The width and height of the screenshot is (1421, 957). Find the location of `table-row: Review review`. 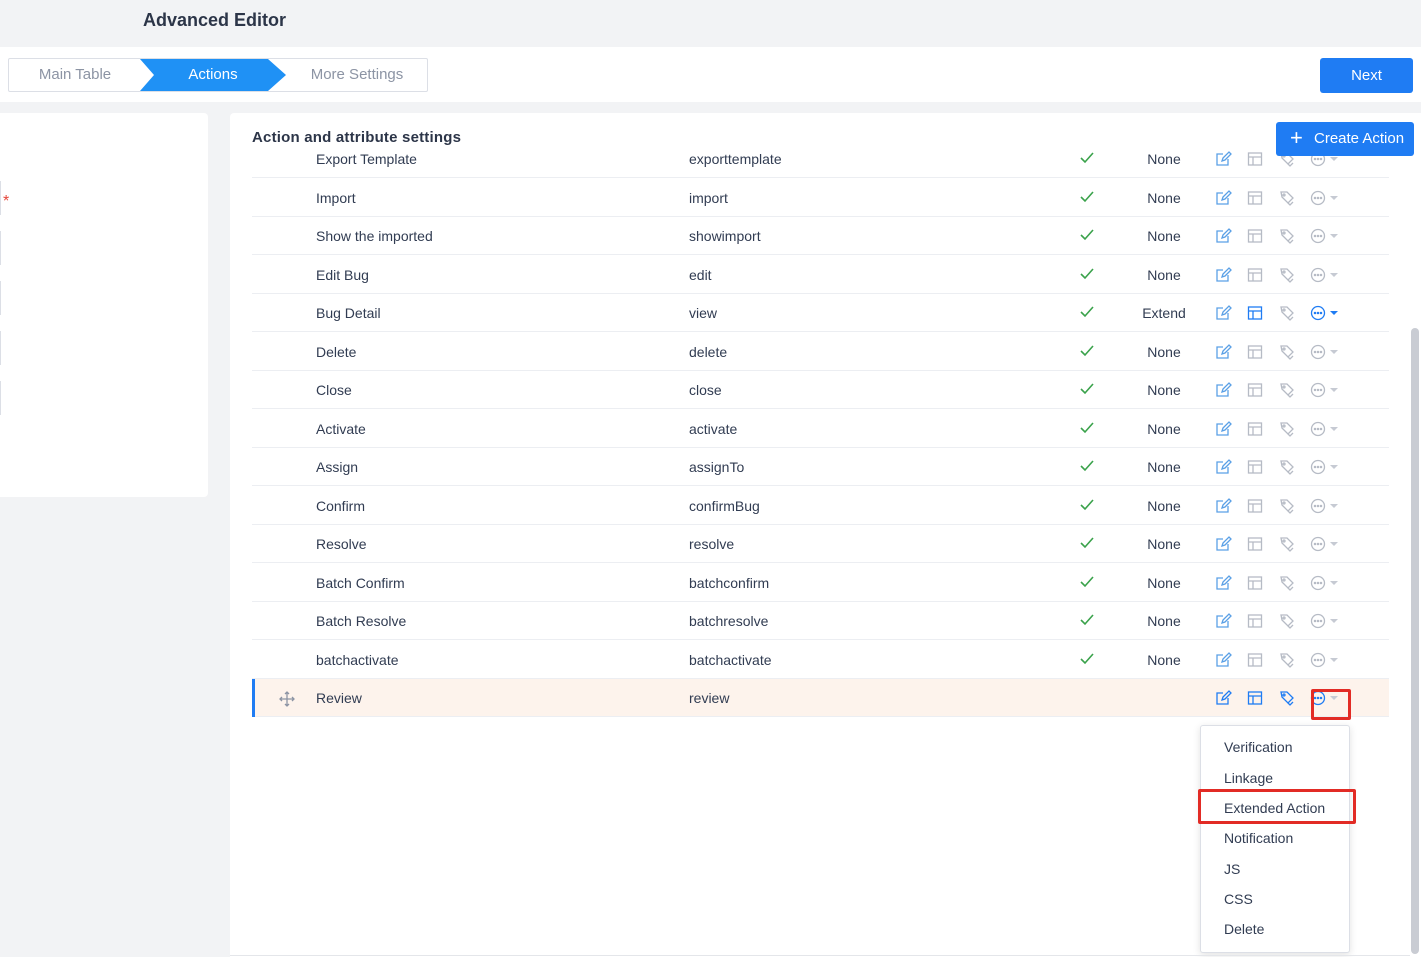

table-row: Review review is located at coordinates (820, 698).